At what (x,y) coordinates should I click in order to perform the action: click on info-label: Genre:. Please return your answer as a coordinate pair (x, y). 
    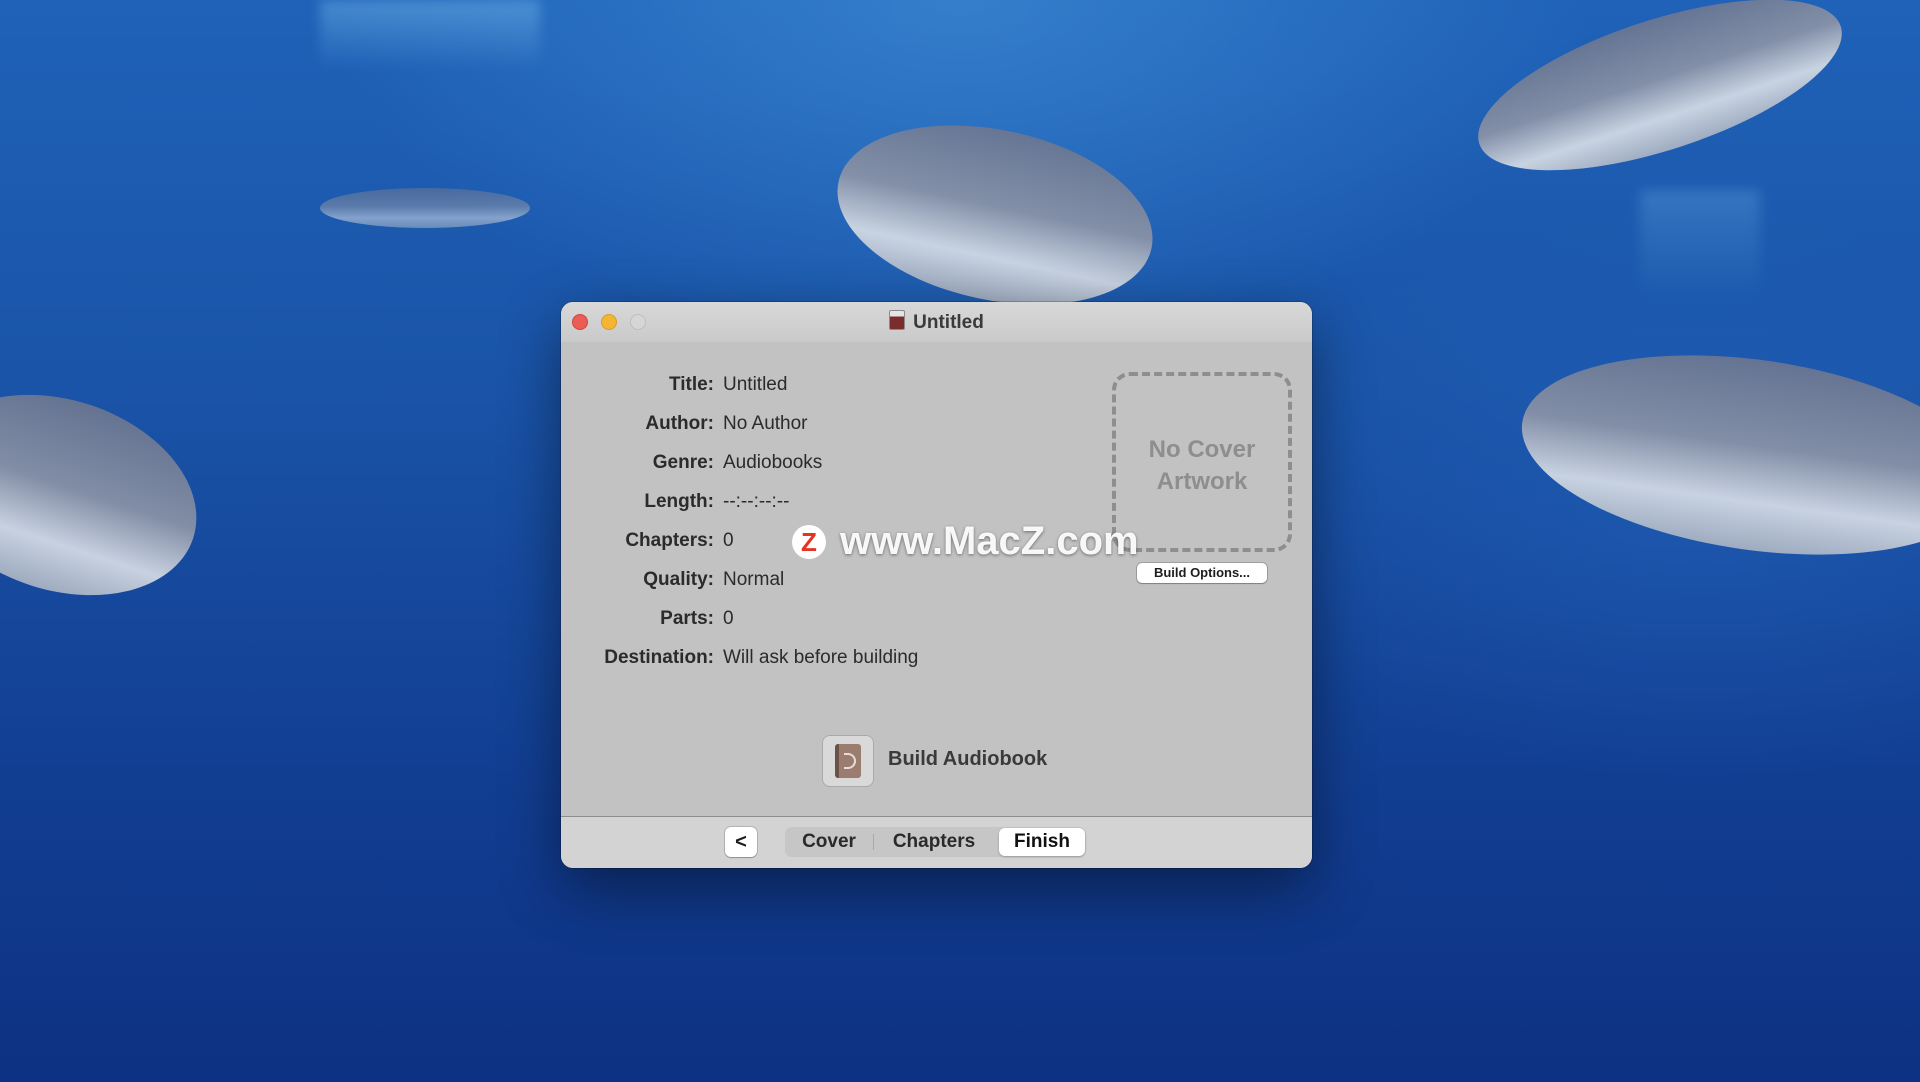
    Looking at the image, I should click on (683, 462).